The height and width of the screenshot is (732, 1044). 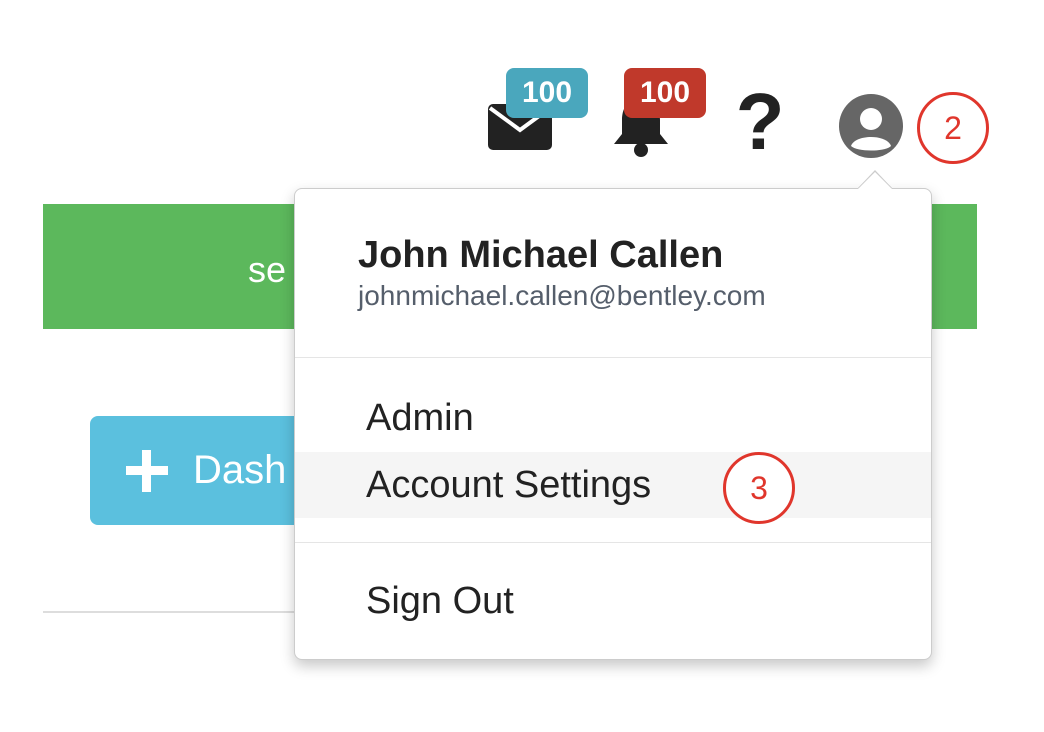 I want to click on messages-badge: 100, so click(x=547, y=93).